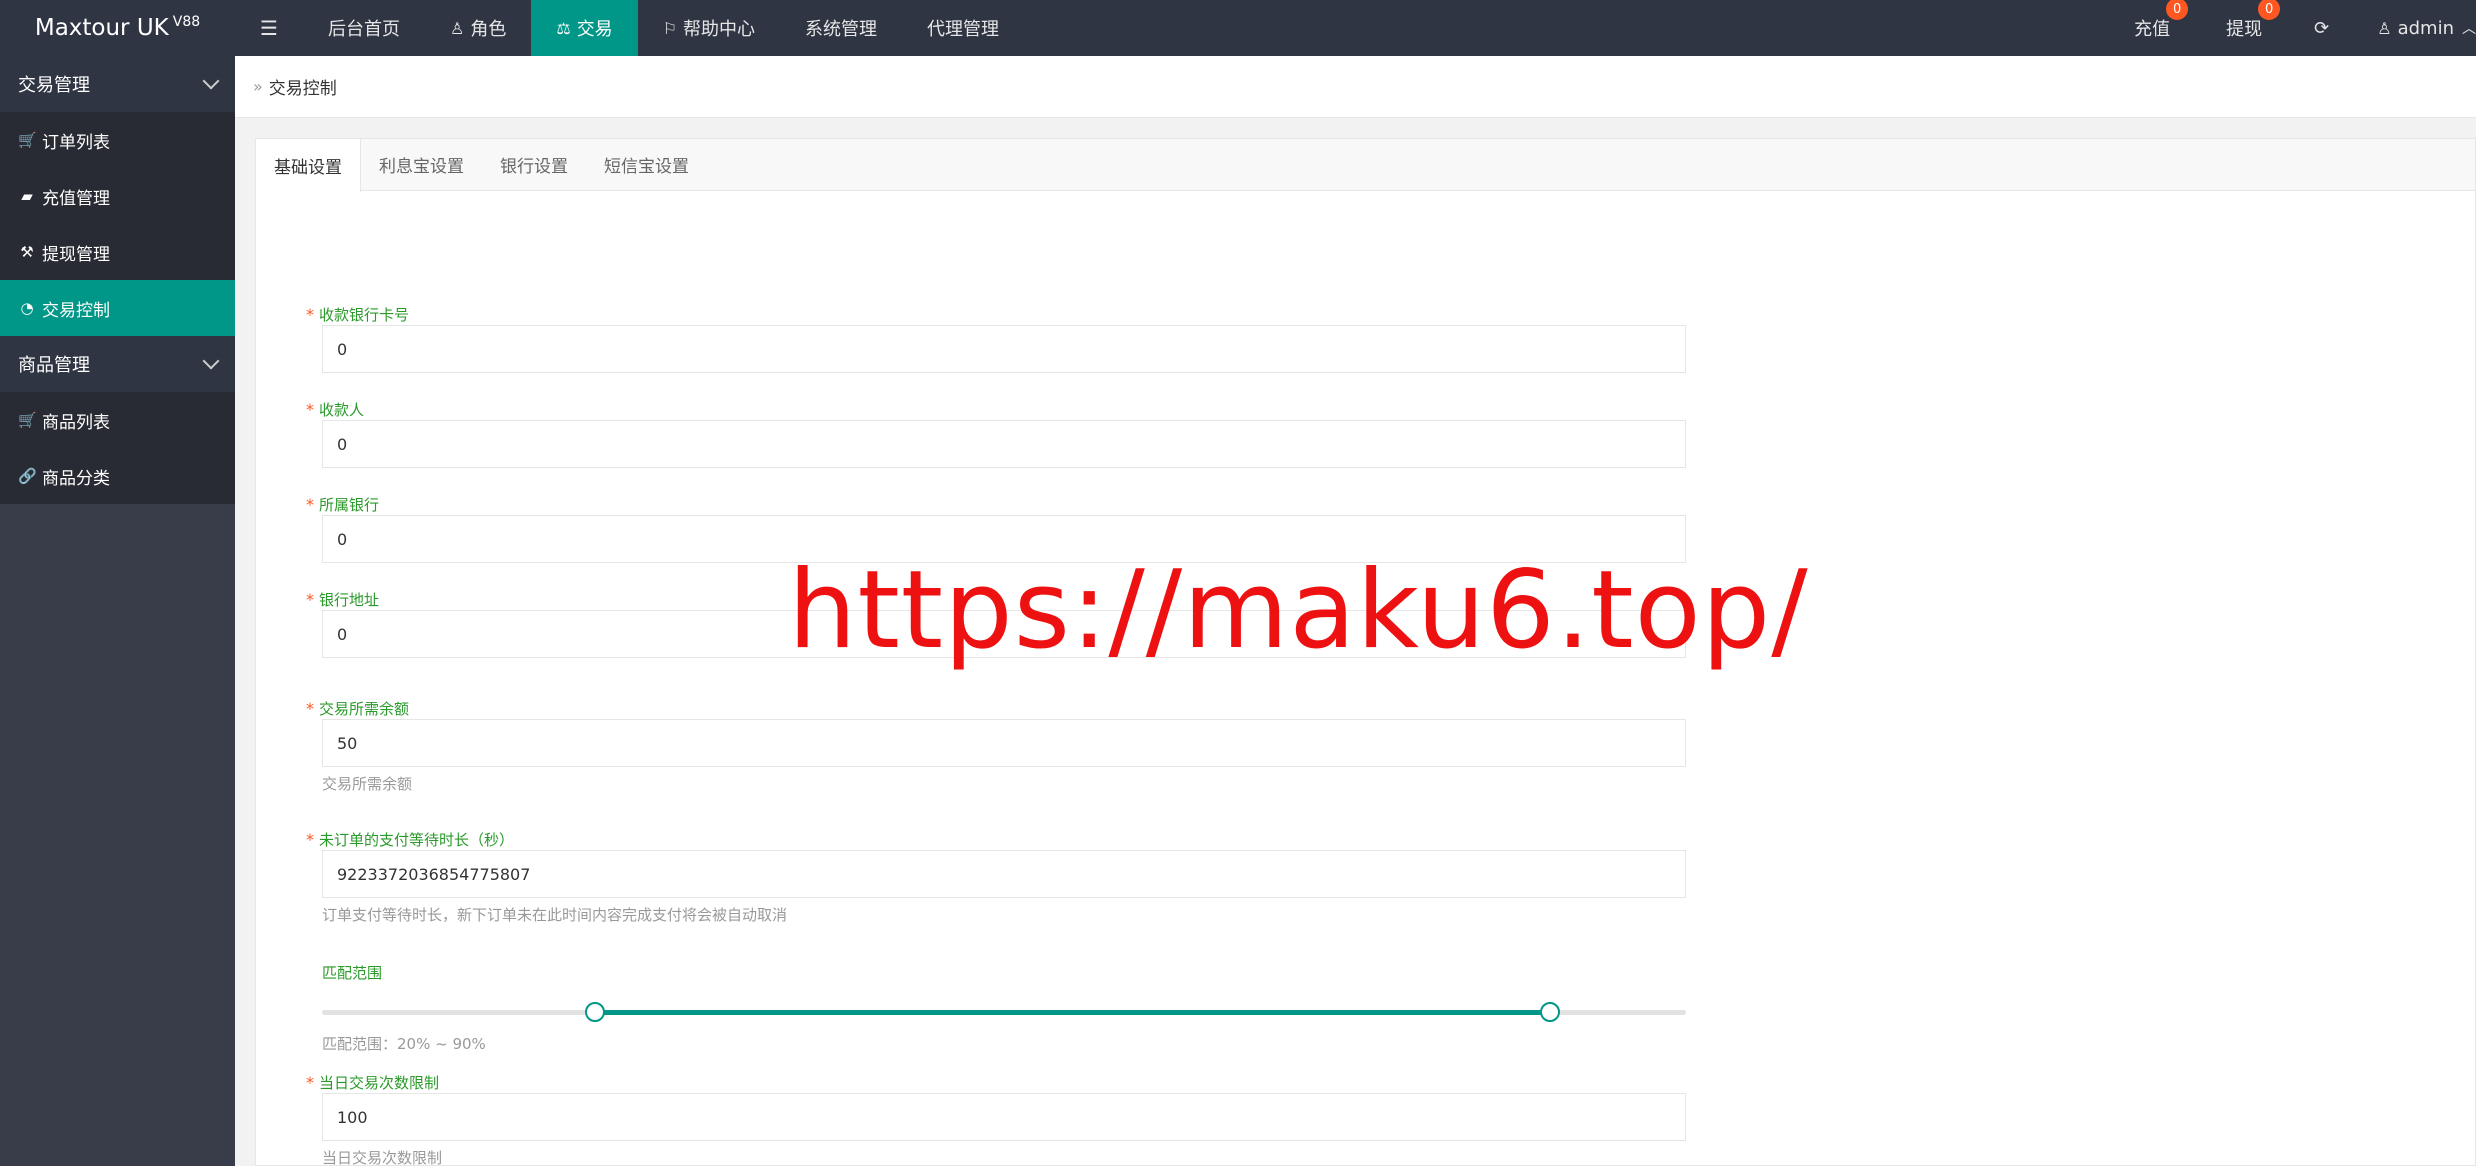  Describe the element at coordinates (2469, 29) in the screenshot. I see `chevron-up-icon: ︿` at that location.